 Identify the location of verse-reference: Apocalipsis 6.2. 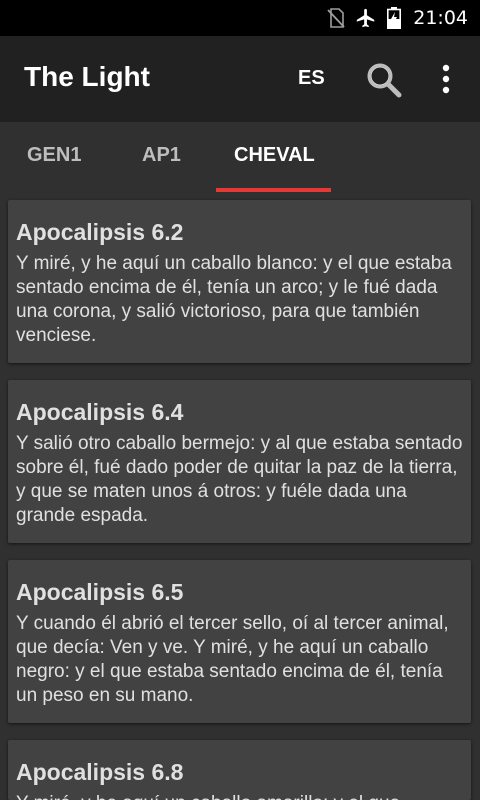
(100, 232).